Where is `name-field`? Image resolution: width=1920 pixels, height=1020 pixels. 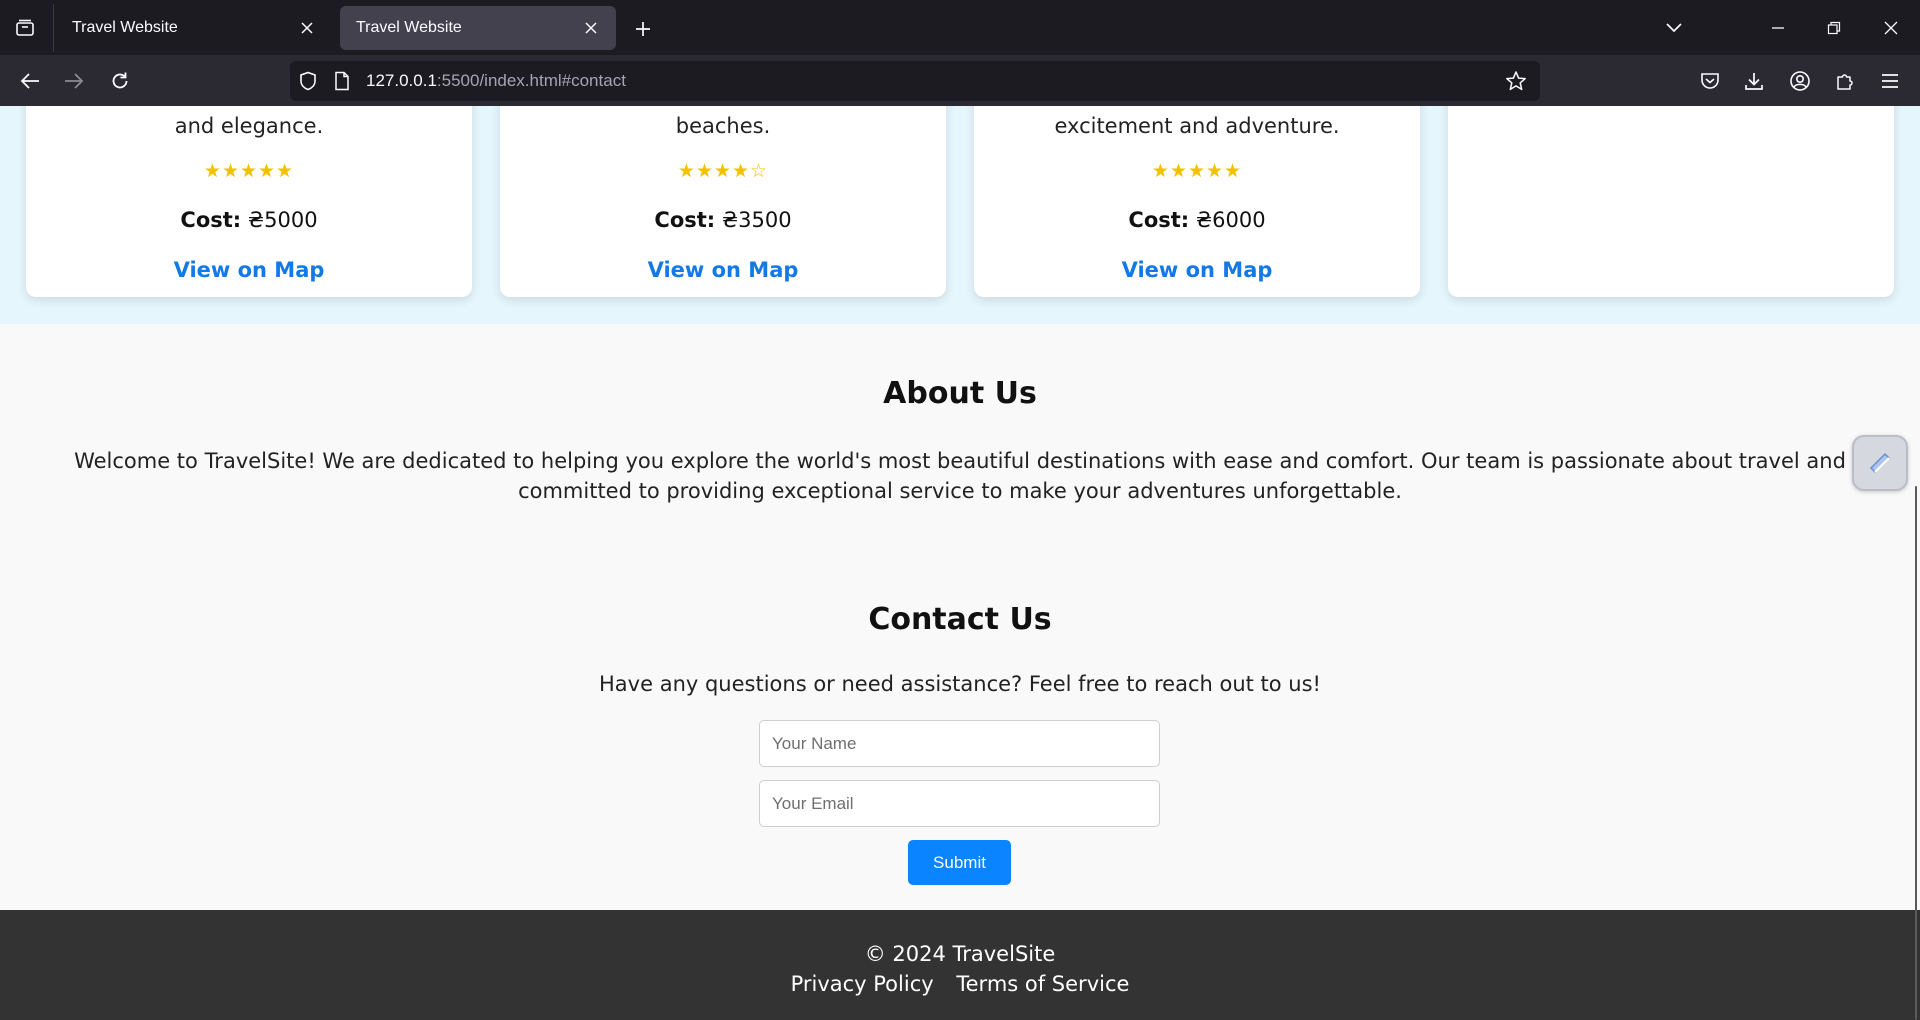
name-field is located at coordinates (959, 743).